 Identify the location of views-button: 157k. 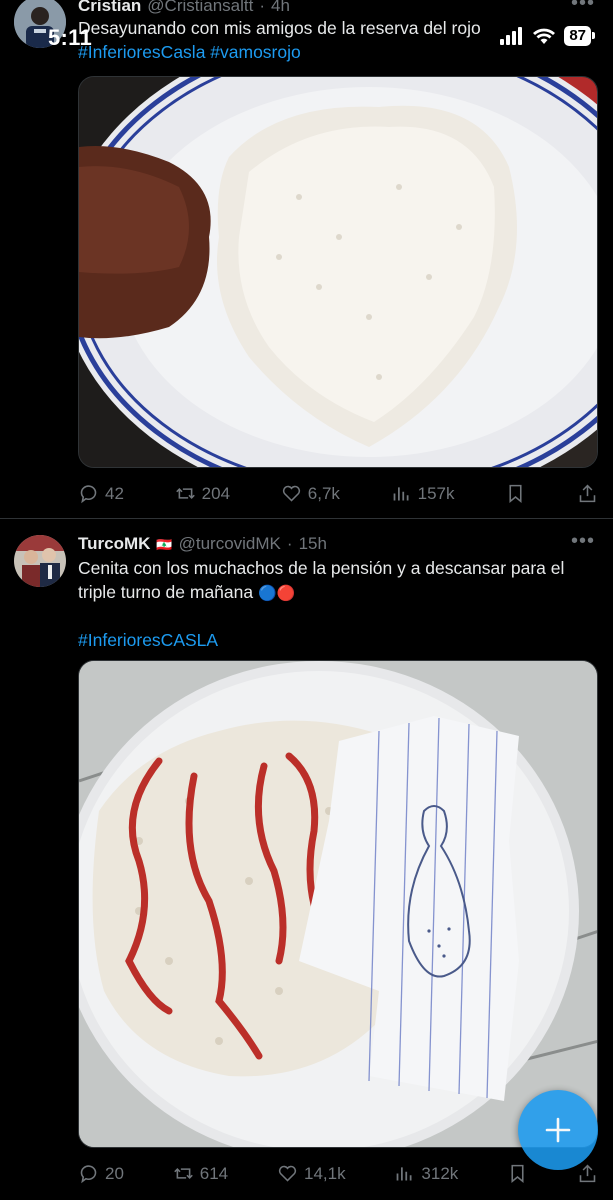
(423, 493).